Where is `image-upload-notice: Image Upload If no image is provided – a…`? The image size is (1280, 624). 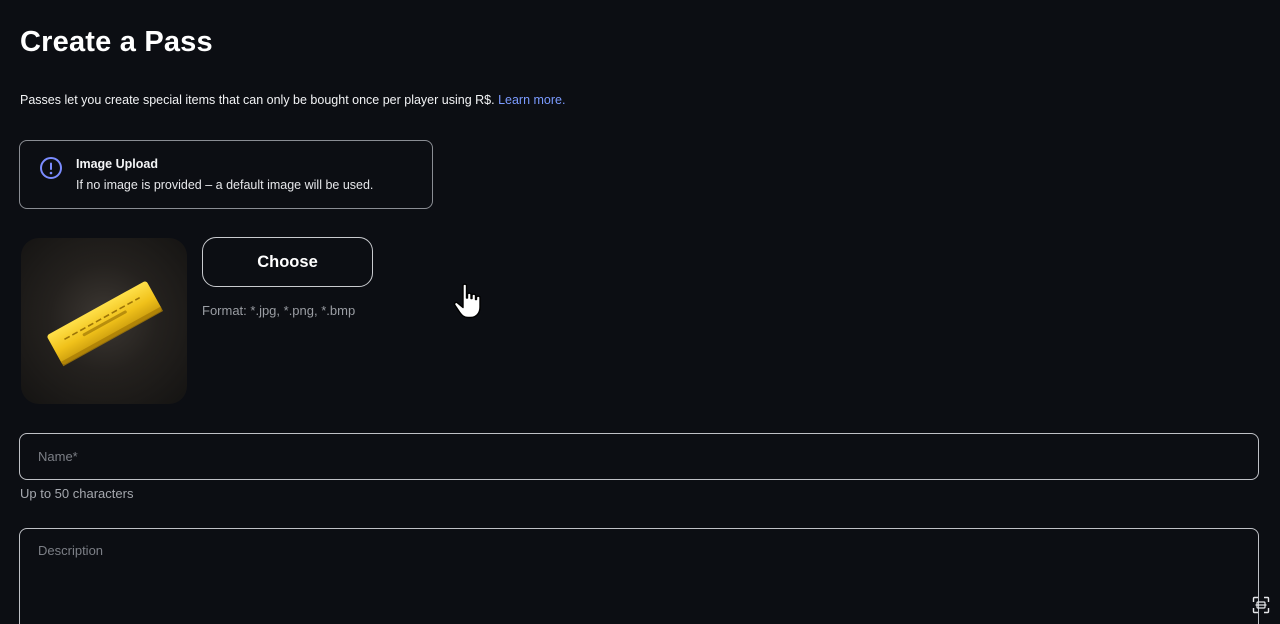 image-upload-notice: Image Upload If no image is provided – a… is located at coordinates (226, 174).